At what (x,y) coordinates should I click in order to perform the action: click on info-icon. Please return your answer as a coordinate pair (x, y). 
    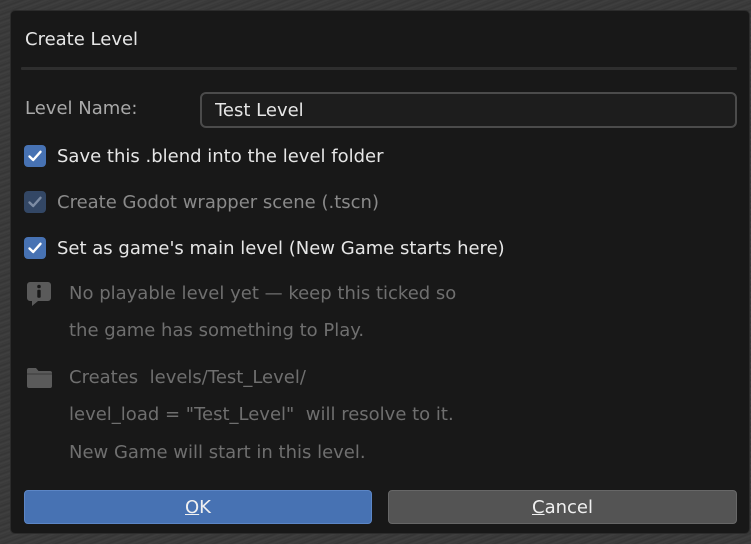
    Looking at the image, I should click on (39, 294).